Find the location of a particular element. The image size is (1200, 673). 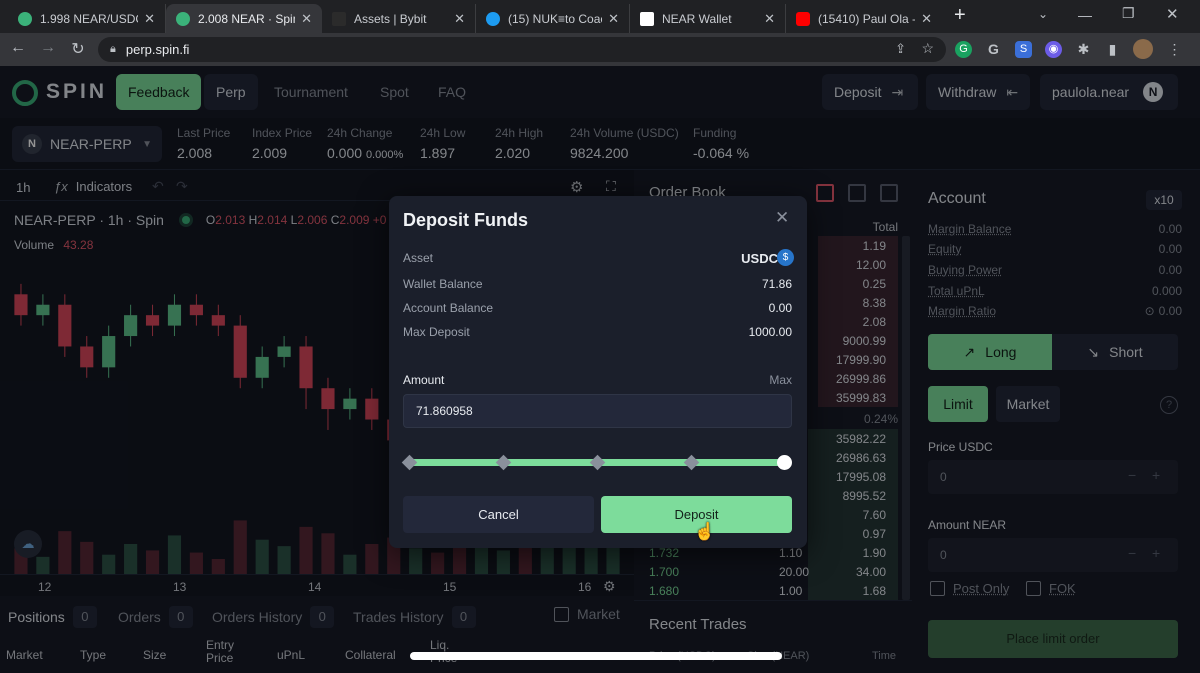

tab-title: (15410) Paul Ola - Y is located at coordinates (866, 18).